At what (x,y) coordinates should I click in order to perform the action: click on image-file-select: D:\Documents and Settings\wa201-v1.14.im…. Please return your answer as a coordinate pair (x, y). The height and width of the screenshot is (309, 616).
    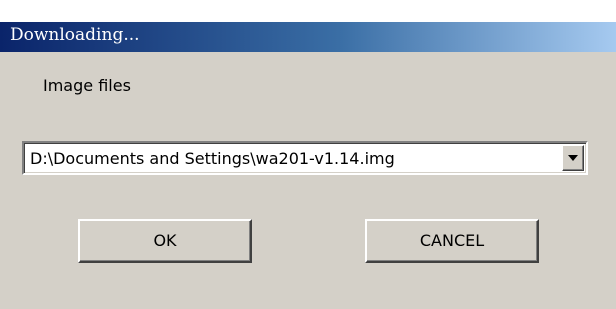
    Looking at the image, I should click on (305, 158).